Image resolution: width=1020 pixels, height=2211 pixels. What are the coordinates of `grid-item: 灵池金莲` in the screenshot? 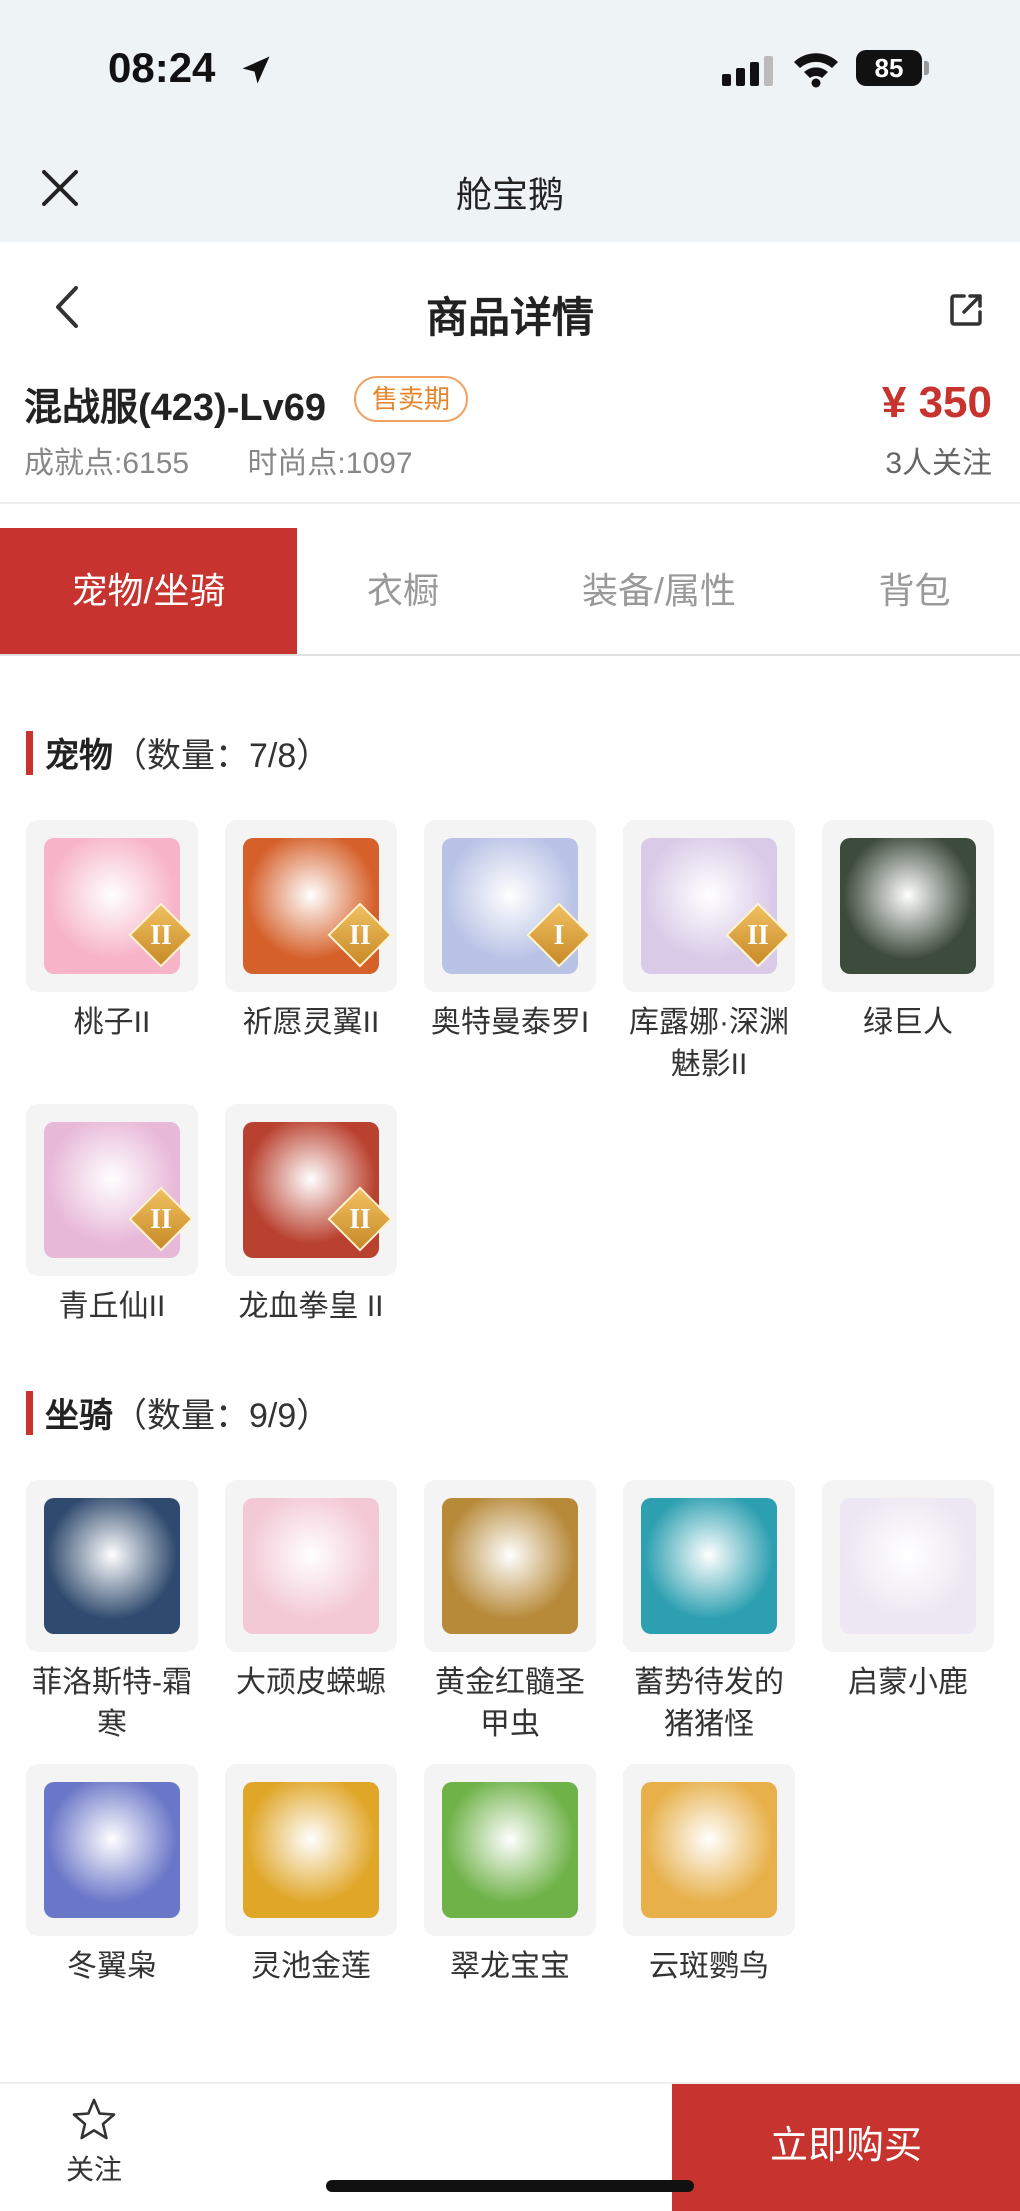 It's located at (311, 1876).